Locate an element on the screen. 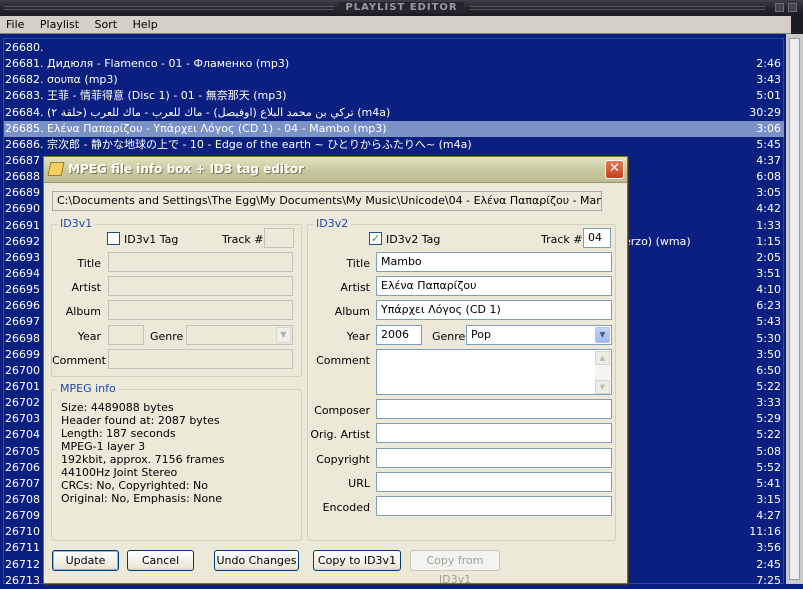 This screenshot has width=803, height=589. playlist-row-title: 26712 is located at coordinates (22, 564).